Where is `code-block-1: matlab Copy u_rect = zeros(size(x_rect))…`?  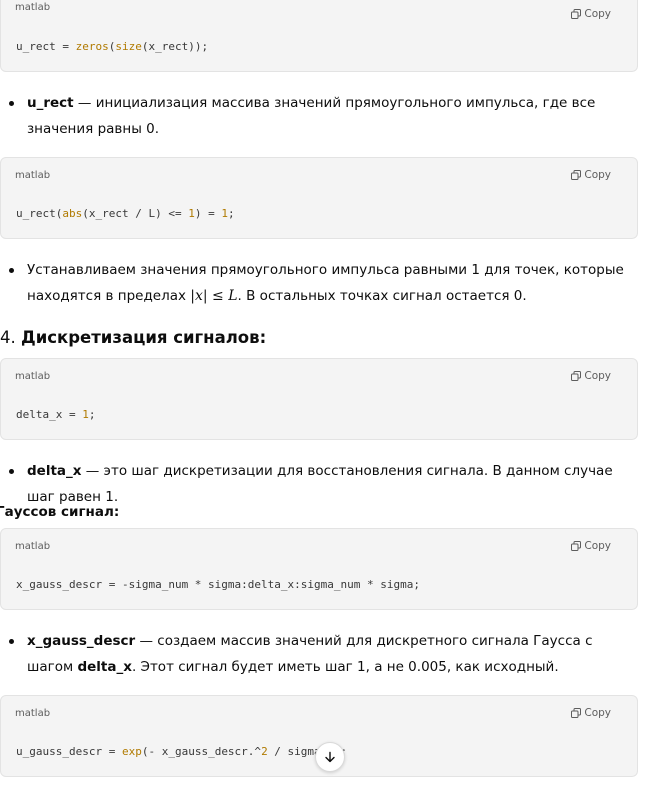 code-block-1: matlab Copy u_rect = zeros(size(x_rect))… is located at coordinates (319, 36).